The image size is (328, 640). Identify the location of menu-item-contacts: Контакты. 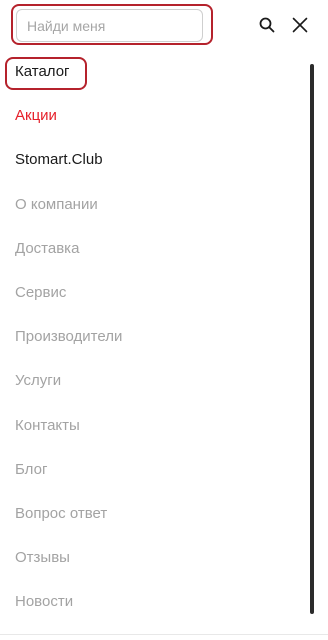
(47, 426).